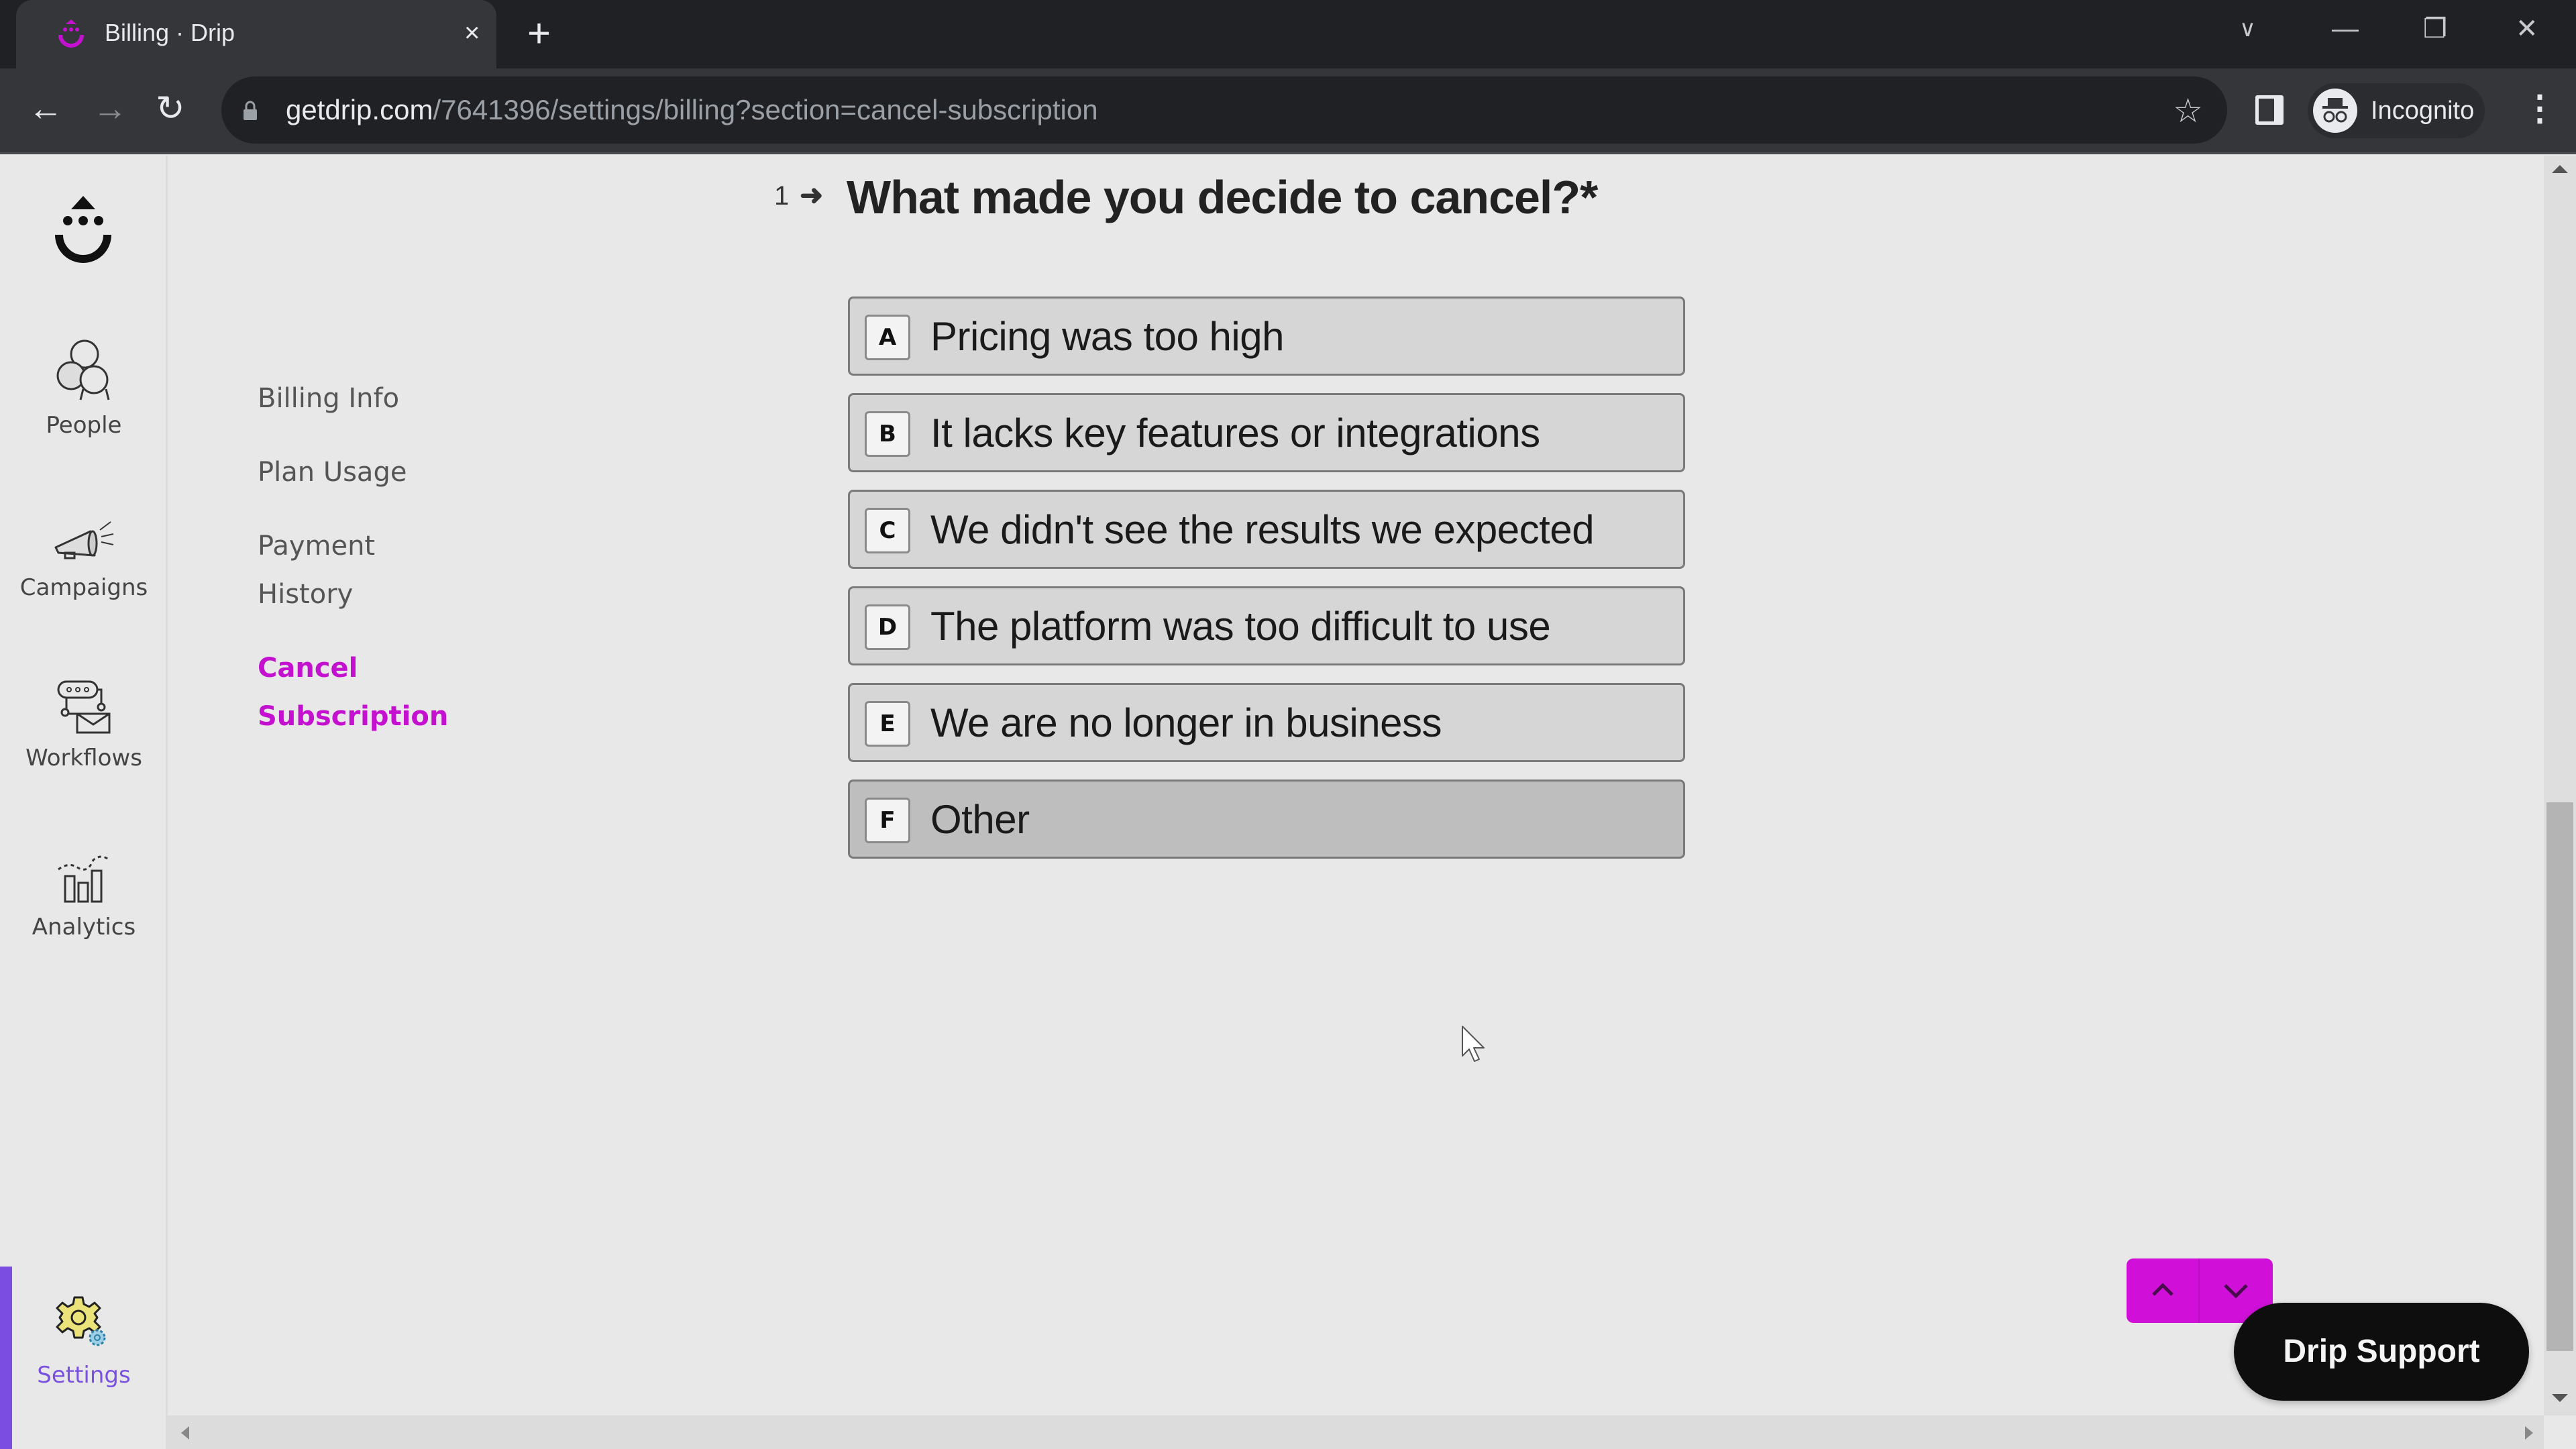 The height and width of the screenshot is (1449, 2576). What do you see at coordinates (84, 707) in the screenshot?
I see `workflow-icon` at bounding box center [84, 707].